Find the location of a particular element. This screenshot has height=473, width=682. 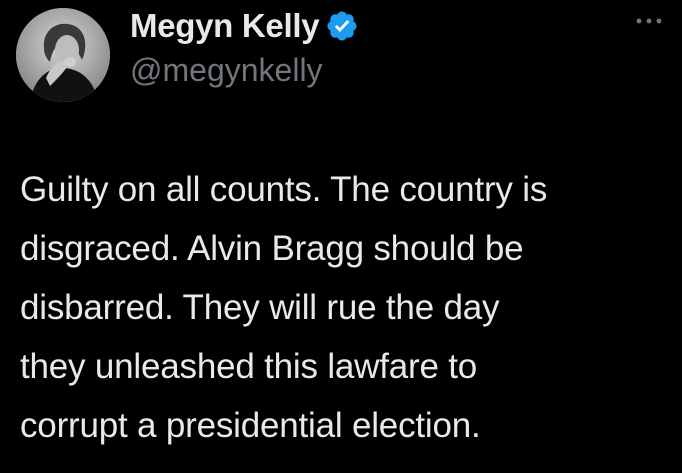

verified-badge-icon is located at coordinates (342, 26).